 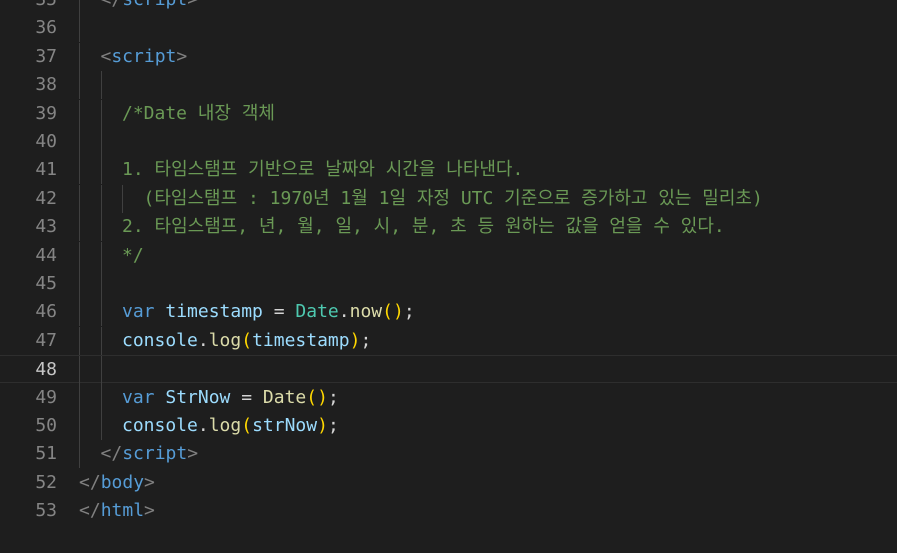 What do you see at coordinates (198, 397) in the screenshot?
I see `code-token: StrNow` at bounding box center [198, 397].